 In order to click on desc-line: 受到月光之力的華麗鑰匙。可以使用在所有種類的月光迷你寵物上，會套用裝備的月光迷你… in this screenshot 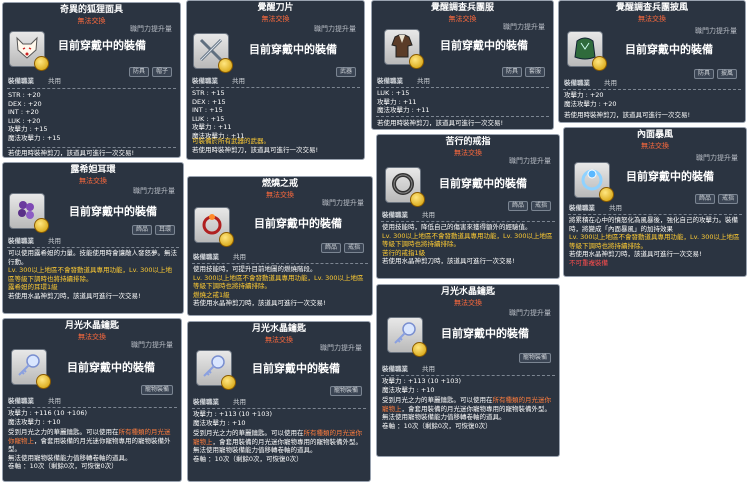, I will do `click(278, 437)`.